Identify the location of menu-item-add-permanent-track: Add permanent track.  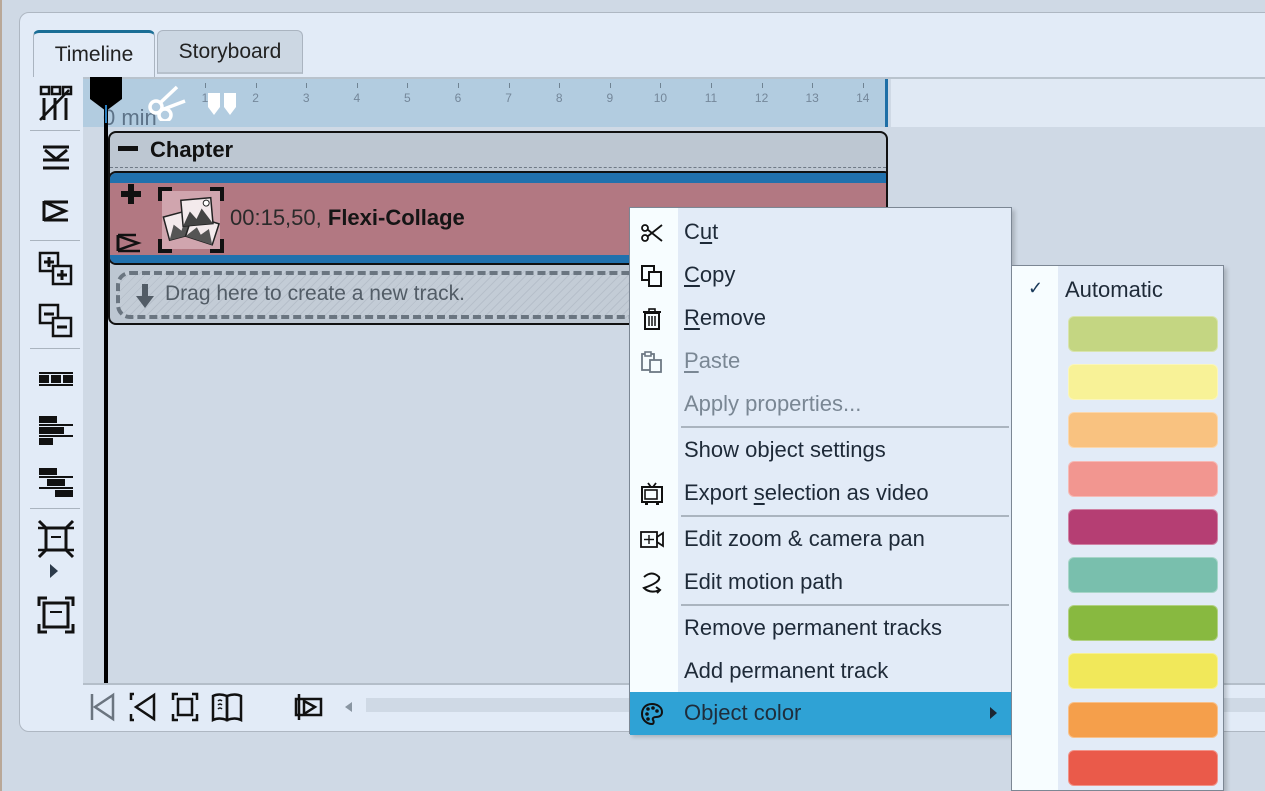
(820, 671).